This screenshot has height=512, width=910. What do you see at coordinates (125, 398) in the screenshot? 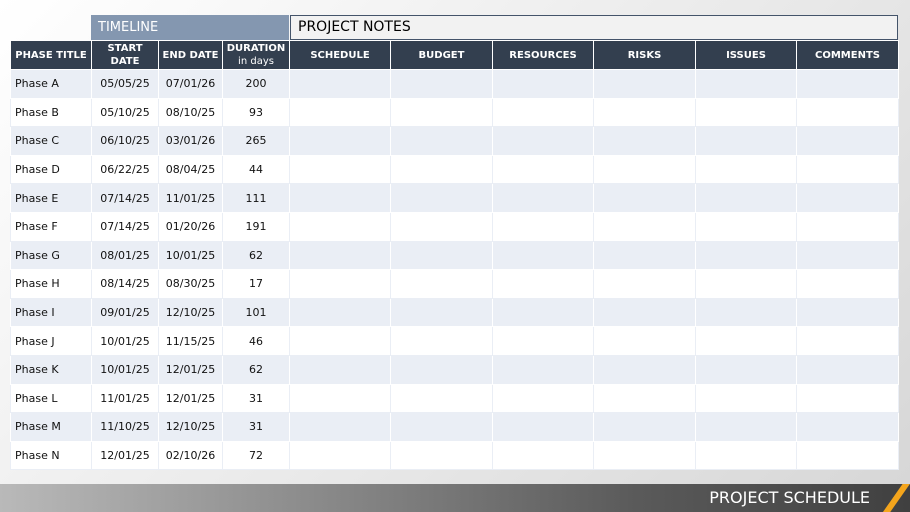
I see `start-date-cell: 11/01/25` at bounding box center [125, 398].